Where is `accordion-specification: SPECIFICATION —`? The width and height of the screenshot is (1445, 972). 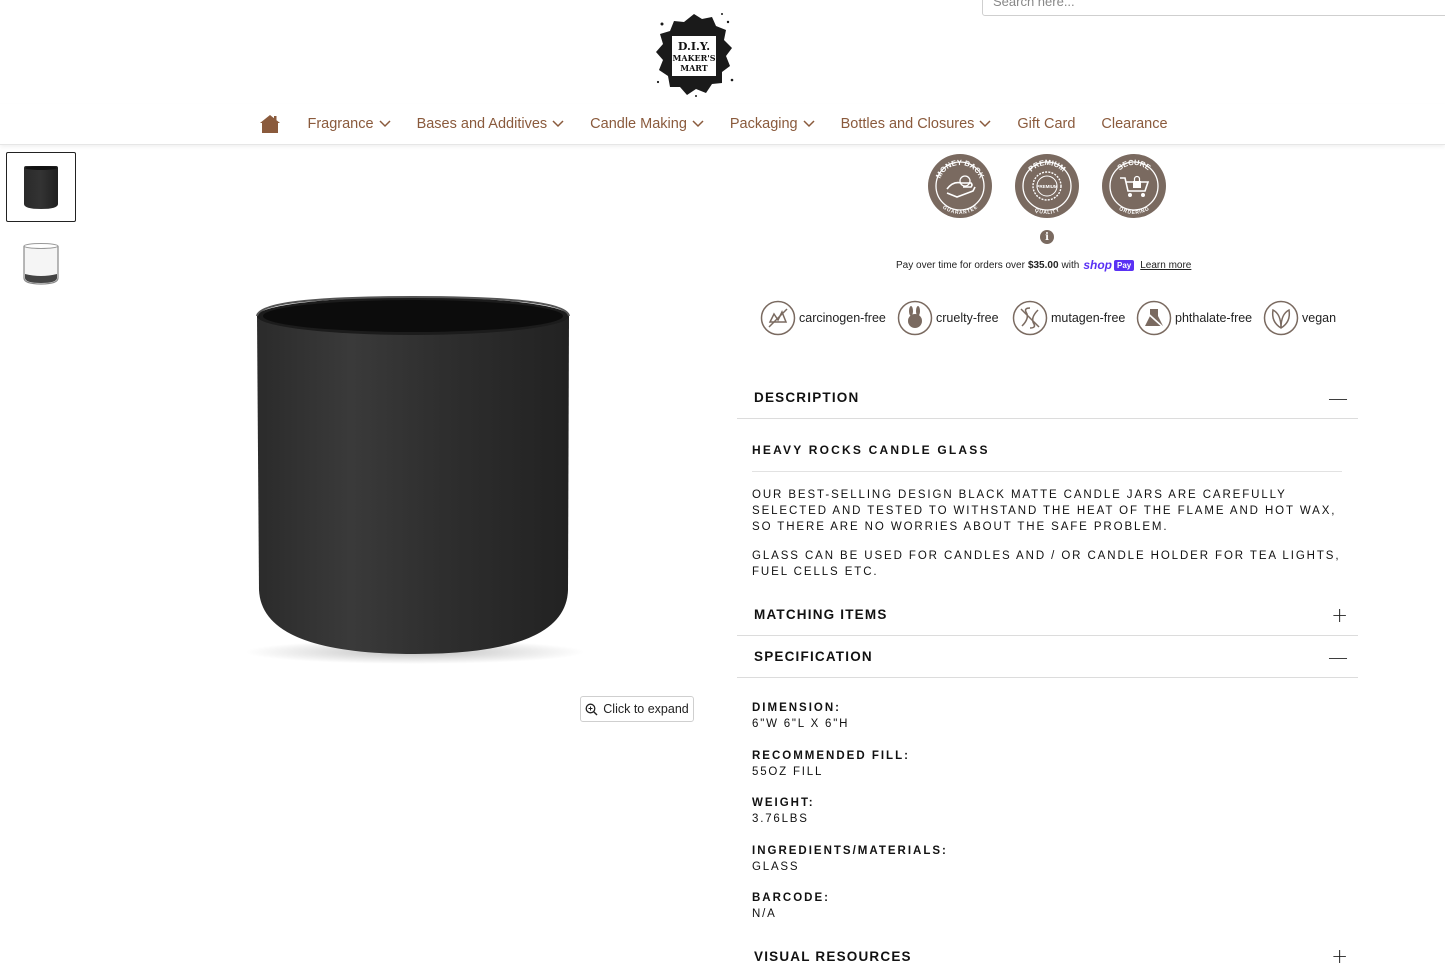
accordion-specification: SPECIFICATION — is located at coordinates (1047, 657).